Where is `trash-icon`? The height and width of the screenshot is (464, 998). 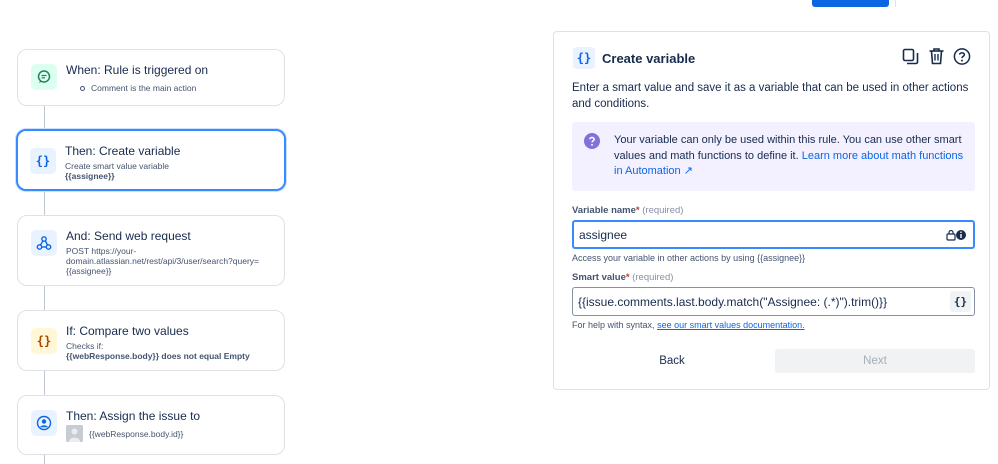
trash-icon is located at coordinates (936, 56).